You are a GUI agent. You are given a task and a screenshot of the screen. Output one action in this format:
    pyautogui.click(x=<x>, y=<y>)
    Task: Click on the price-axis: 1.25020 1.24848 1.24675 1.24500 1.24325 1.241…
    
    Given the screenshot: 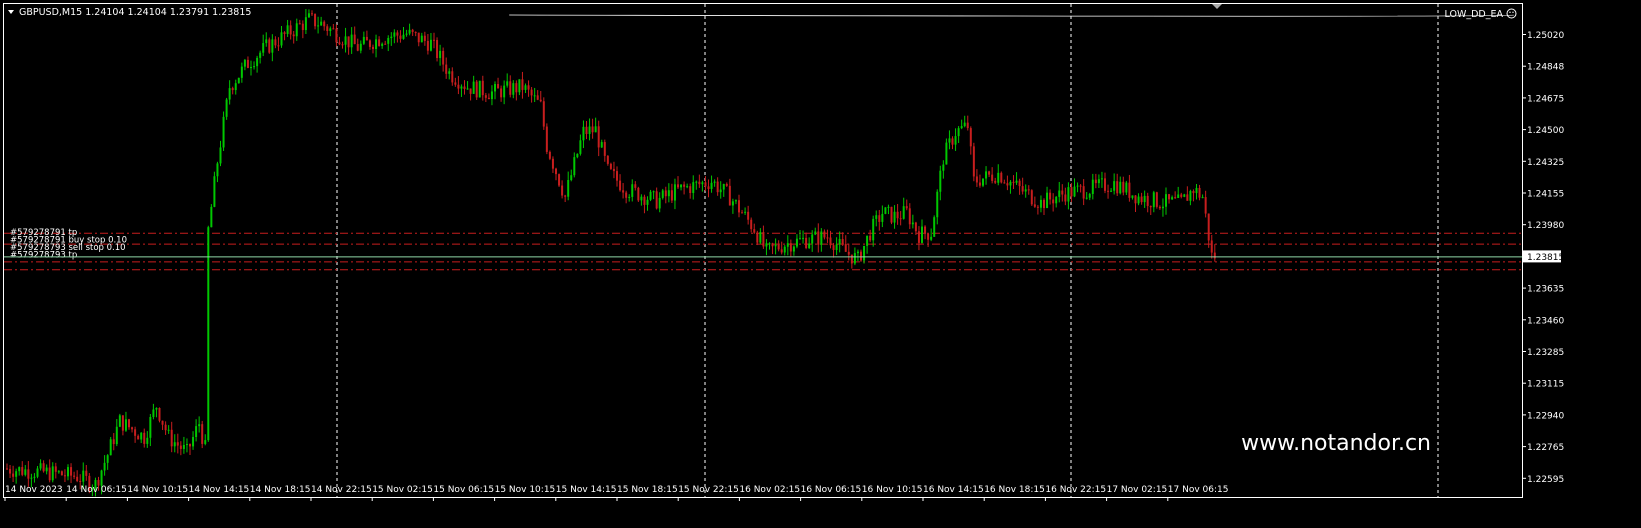 What is the action you would take?
    pyautogui.click(x=1543, y=258)
    